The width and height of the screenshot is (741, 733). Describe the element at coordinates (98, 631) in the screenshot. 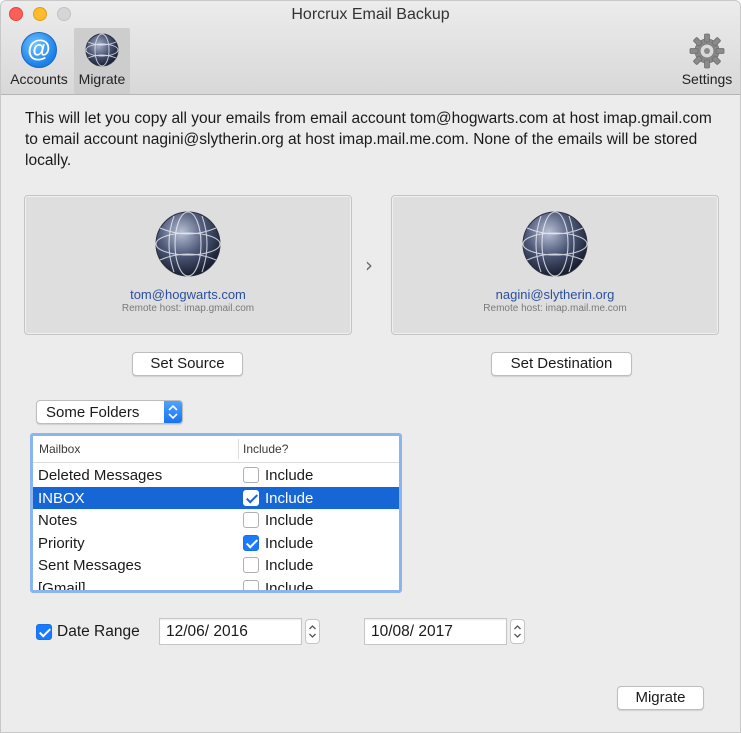

I see `date-range-label: Date Range` at that location.